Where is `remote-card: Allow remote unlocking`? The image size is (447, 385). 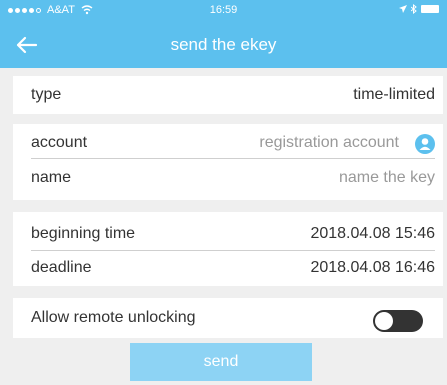
remote-card: Allow remote unlocking is located at coordinates (228, 318).